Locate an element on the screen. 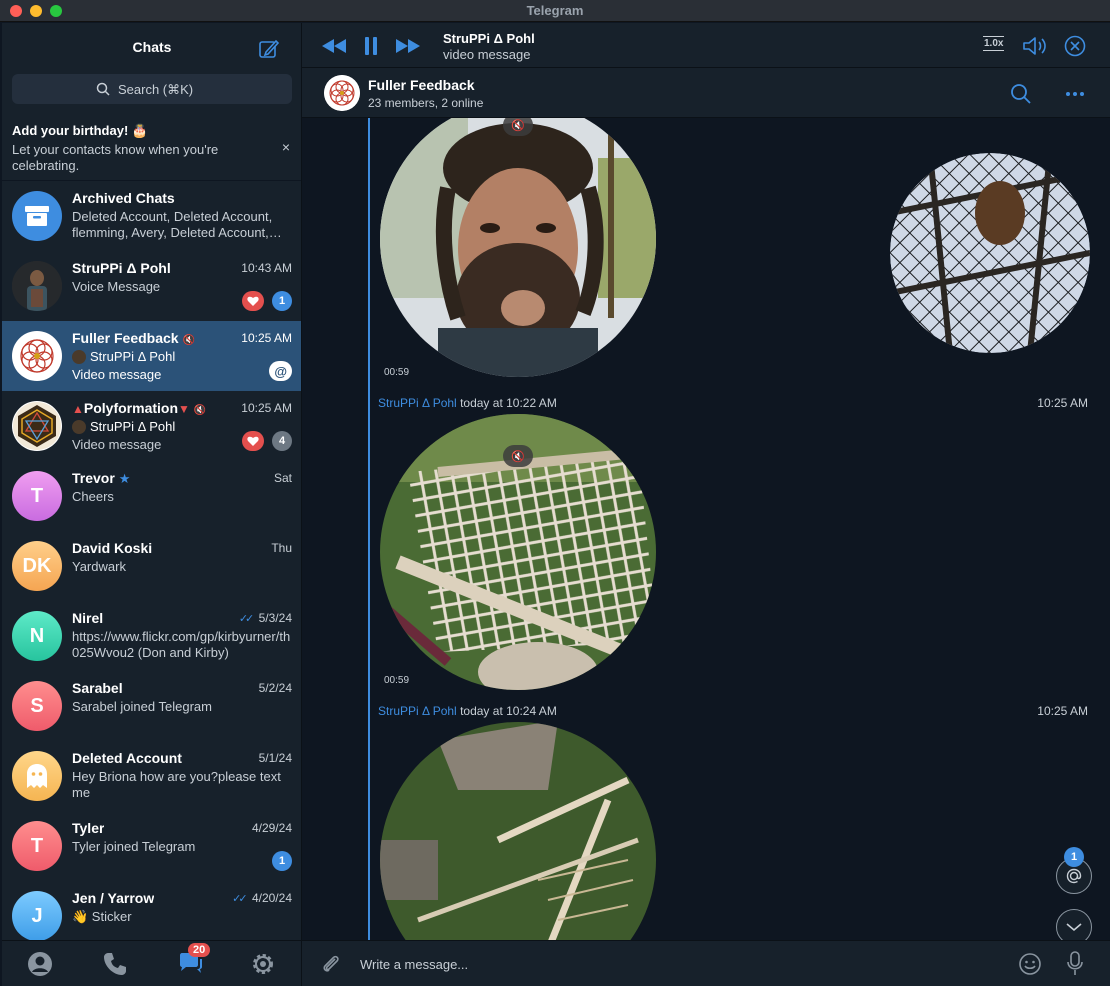 The width and height of the screenshot is (1110, 986). avatar: S is located at coordinates (37, 706).